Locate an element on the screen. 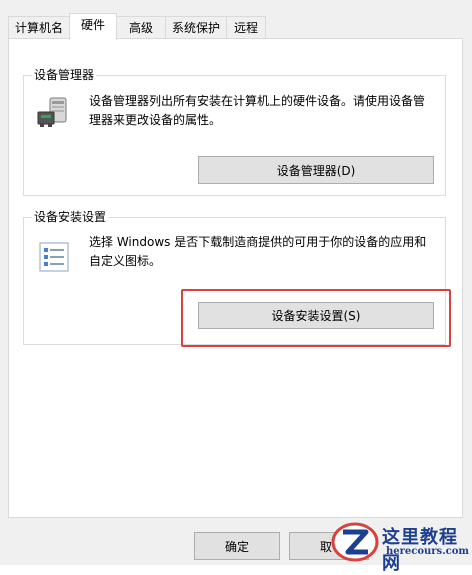  device-install-group-title: 设备安装设置 is located at coordinates (70, 217).